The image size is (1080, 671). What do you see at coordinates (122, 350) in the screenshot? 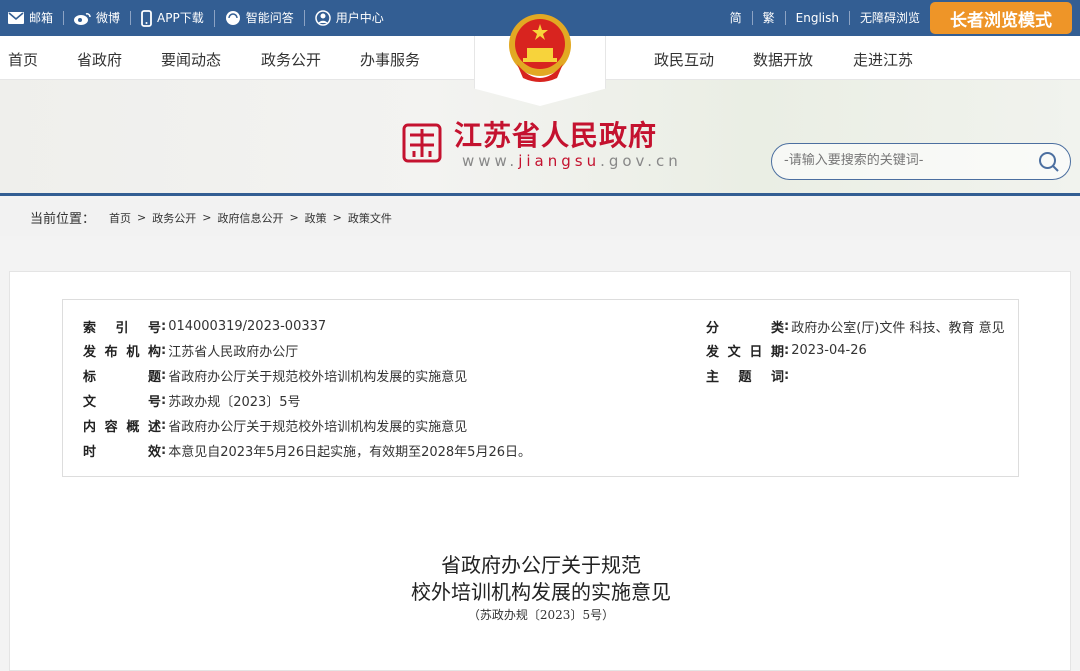
I see `info-label: 发布机构` at bounding box center [122, 350].